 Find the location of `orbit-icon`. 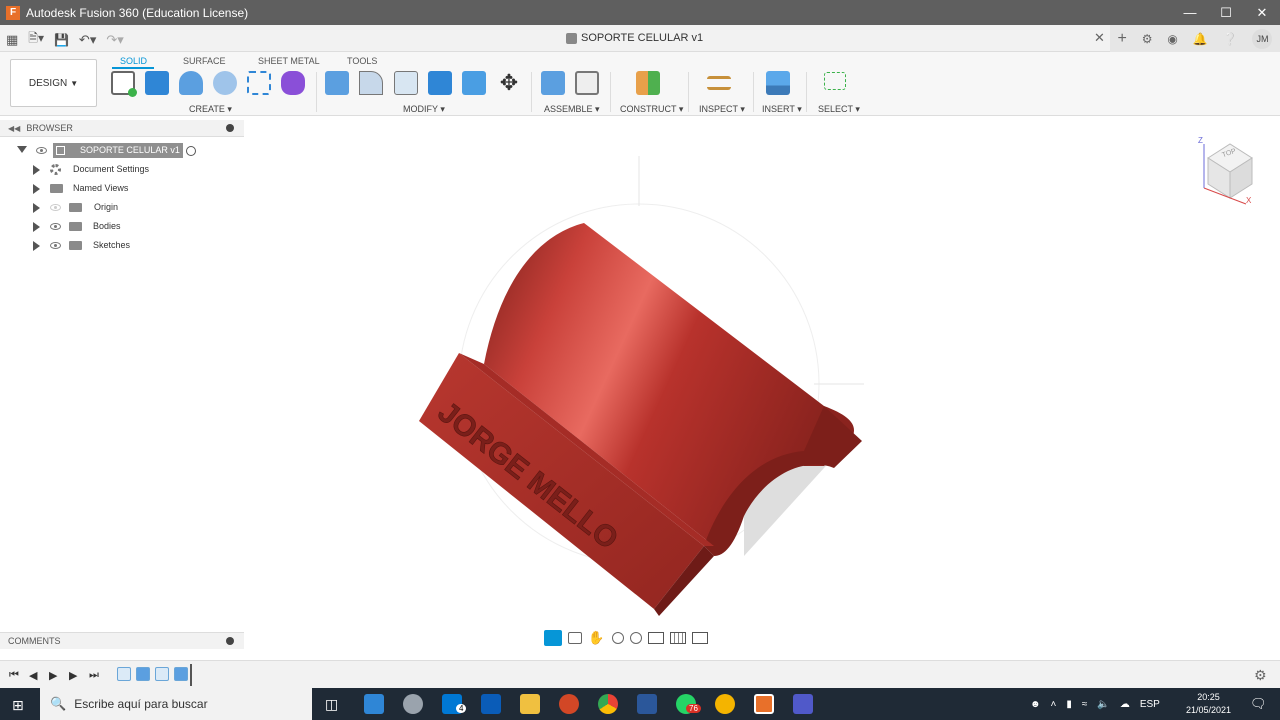

orbit-icon is located at coordinates (553, 638).